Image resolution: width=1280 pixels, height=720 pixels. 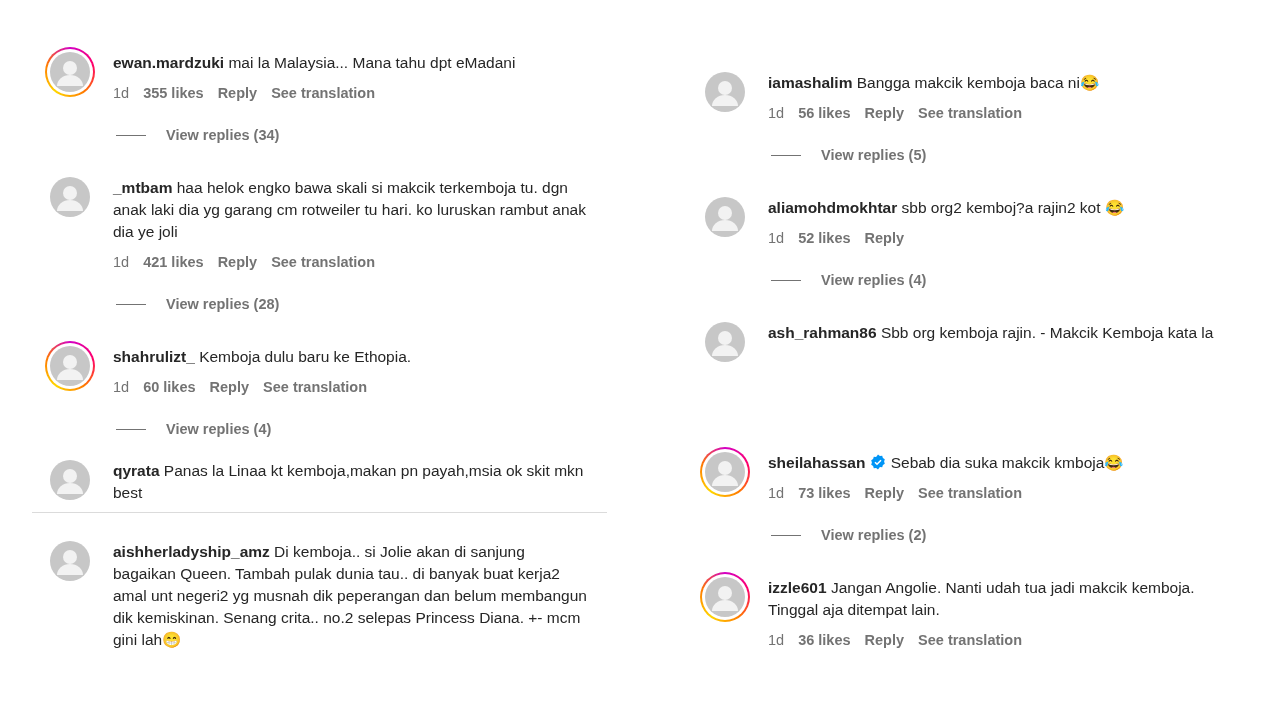 I want to click on likes-count: 52 likes, so click(x=824, y=238).